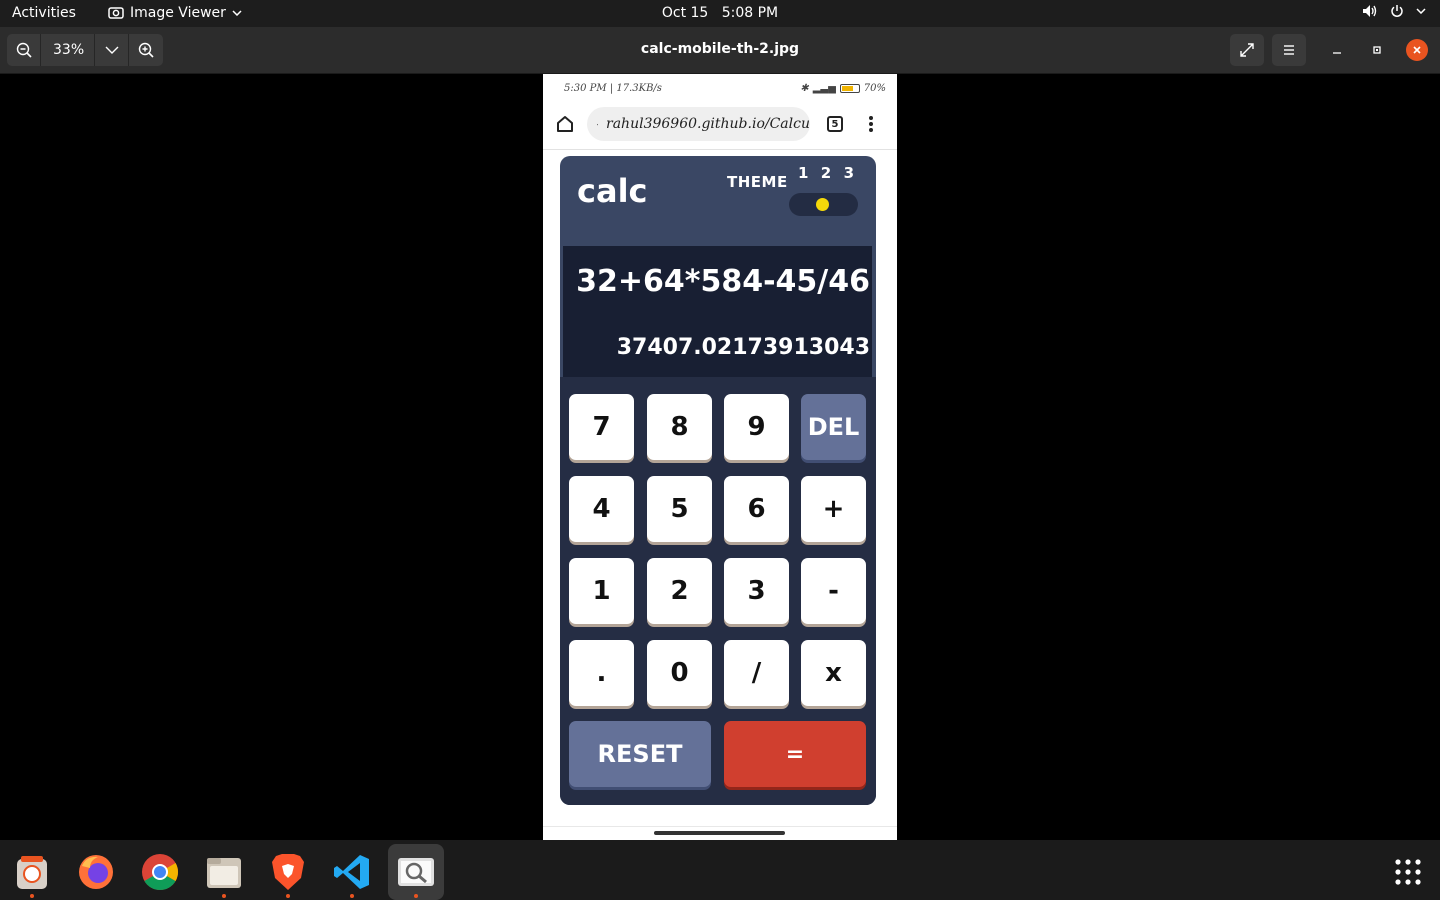 The image size is (1440, 900). I want to click on zoom-dropdown-button, so click(112, 50).